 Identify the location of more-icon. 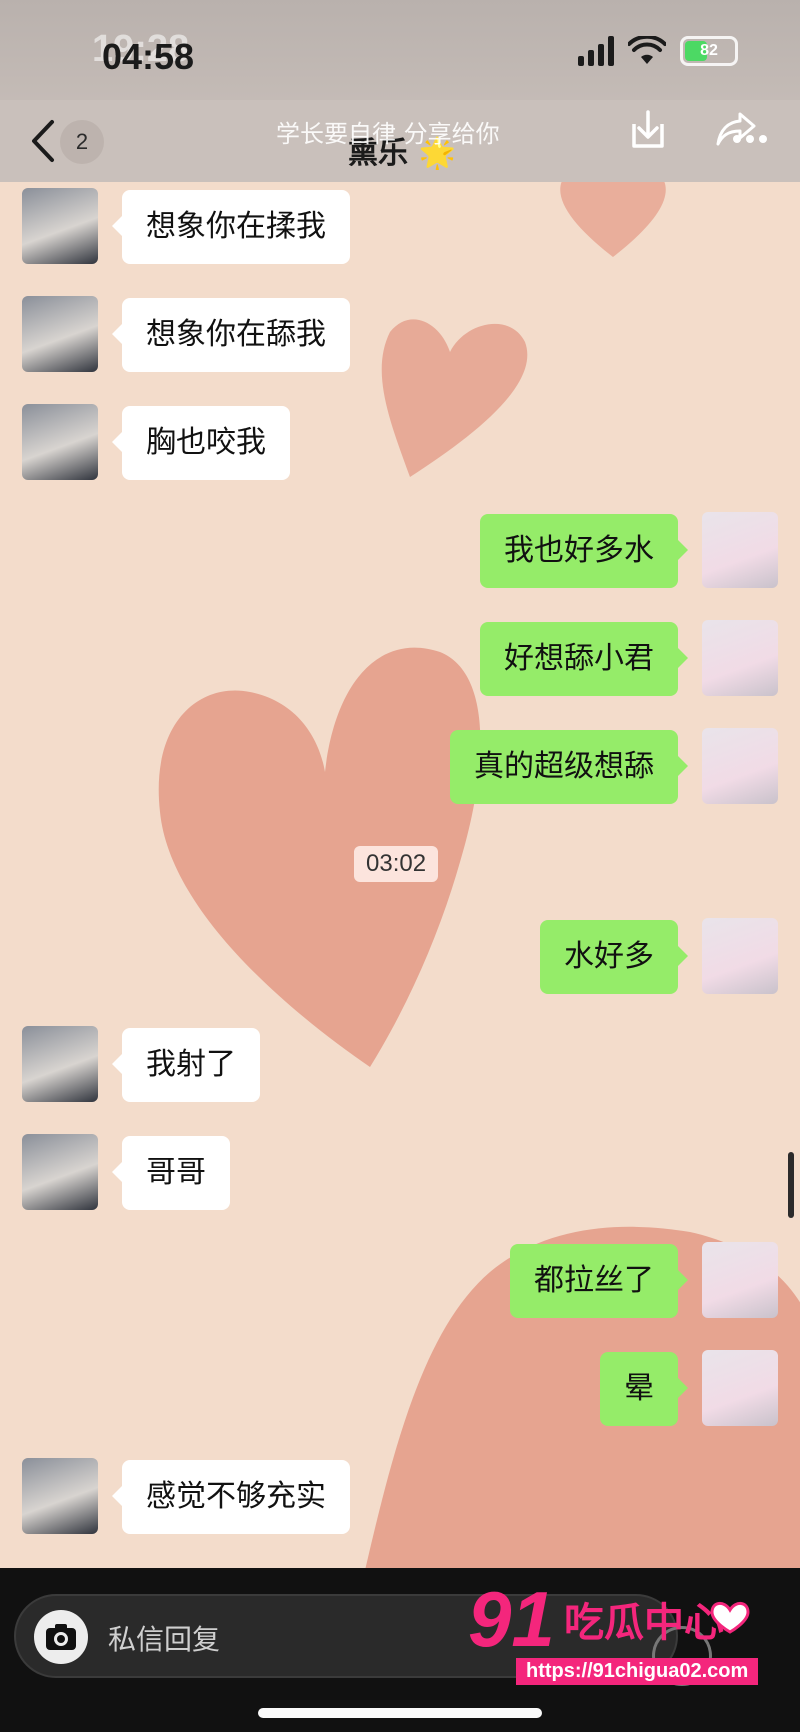
(750, 139).